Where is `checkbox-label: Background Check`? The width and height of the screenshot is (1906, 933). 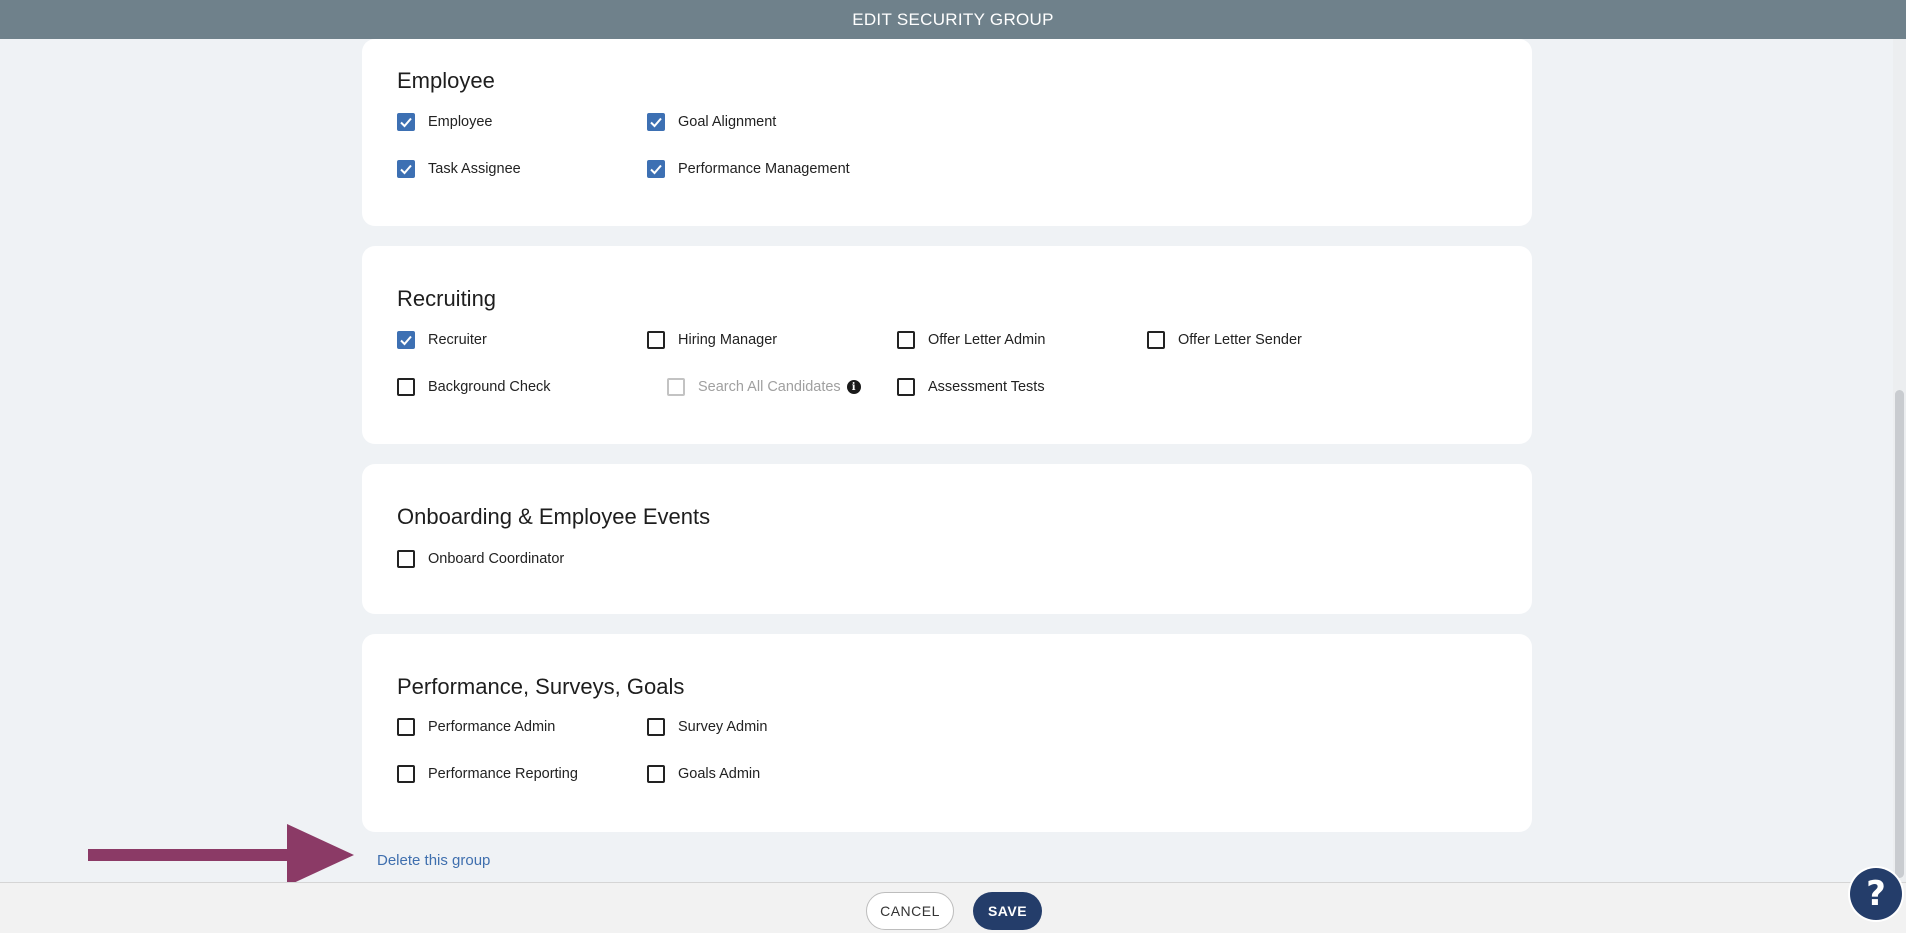 checkbox-label: Background Check is located at coordinates (489, 387).